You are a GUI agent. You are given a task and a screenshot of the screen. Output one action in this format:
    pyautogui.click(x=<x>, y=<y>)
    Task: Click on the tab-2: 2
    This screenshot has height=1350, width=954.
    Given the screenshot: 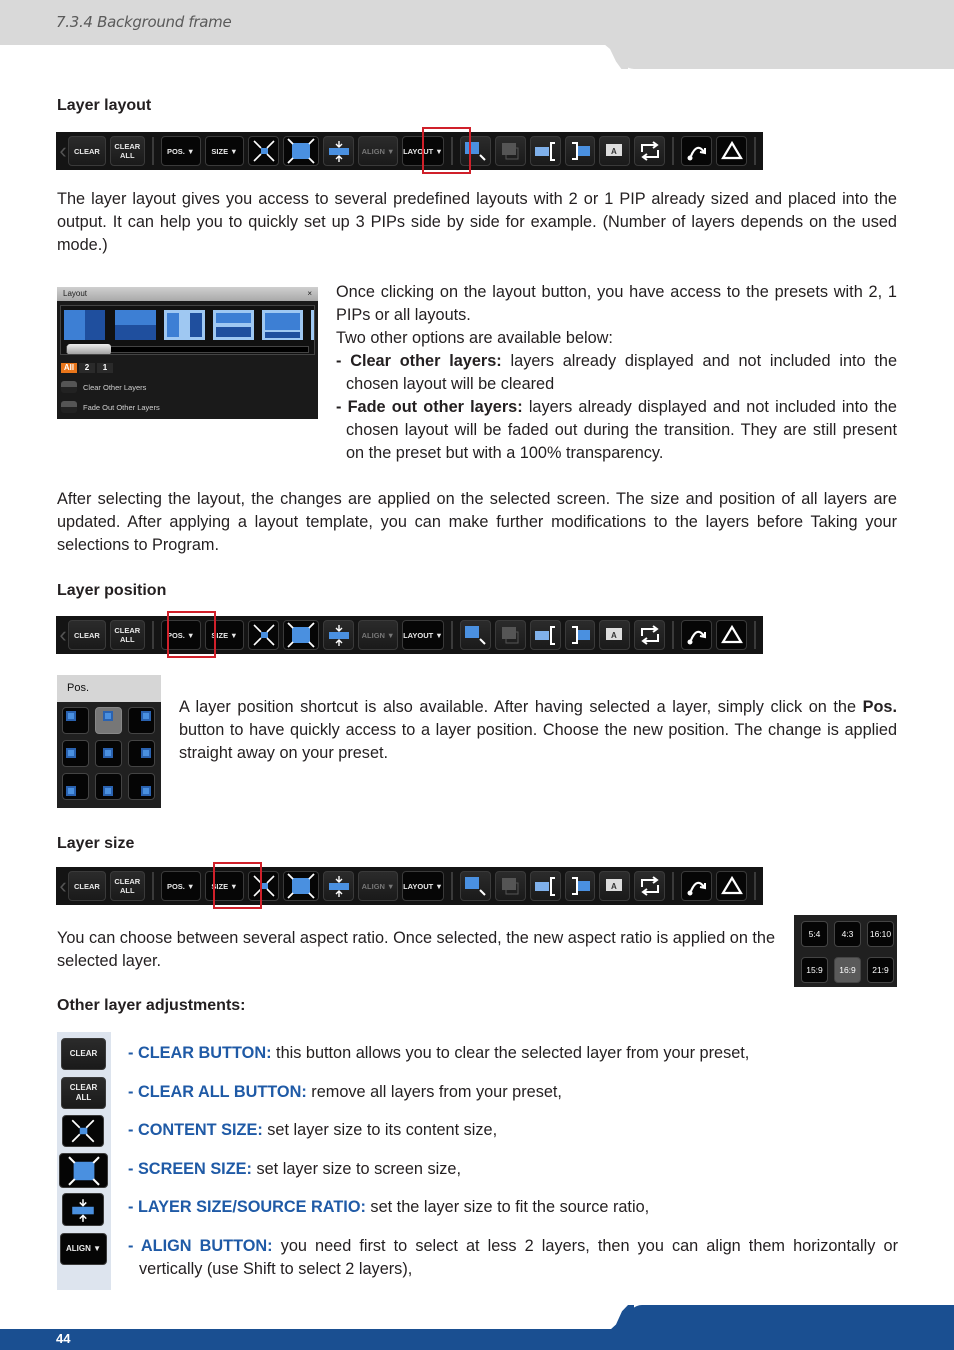 What is the action you would take?
    pyautogui.click(x=87, y=368)
    